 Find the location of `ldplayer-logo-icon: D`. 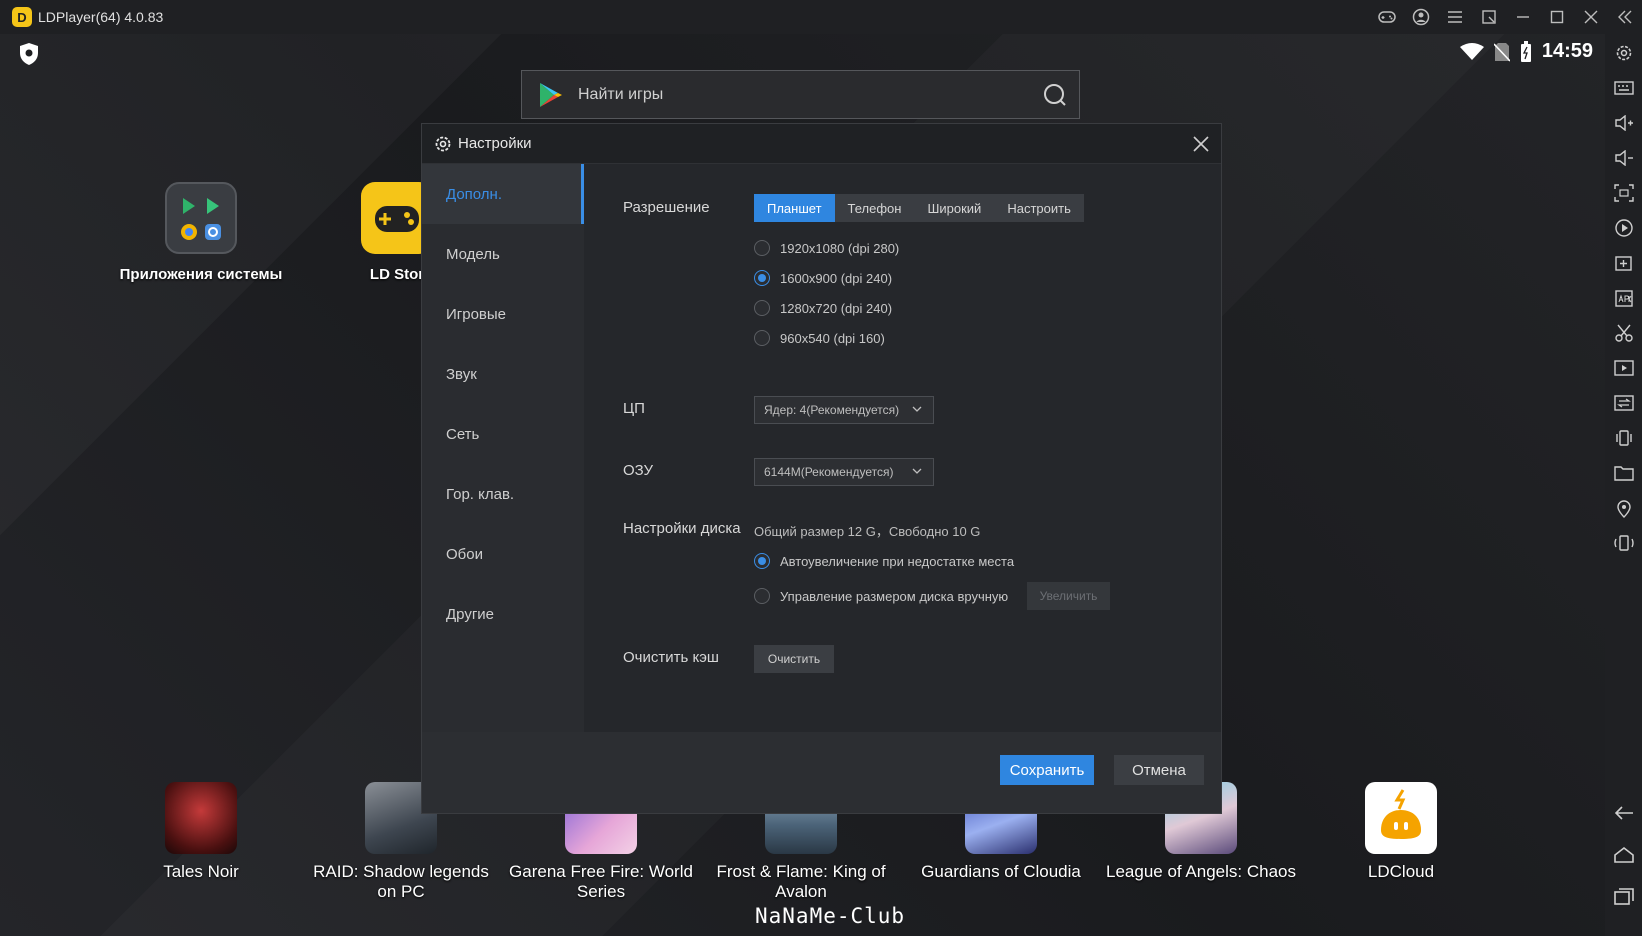

ldplayer-logo-icon: D is located at coordinates (22, 17).